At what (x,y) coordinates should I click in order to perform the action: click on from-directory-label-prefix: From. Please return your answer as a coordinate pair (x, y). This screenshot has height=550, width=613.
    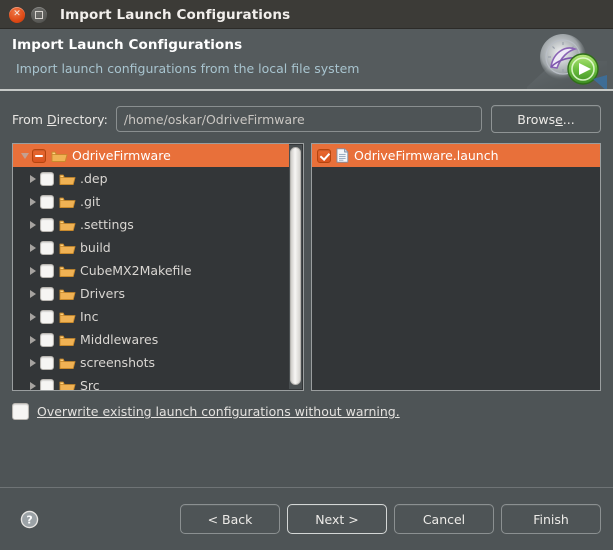
    Looking at the image, I should click on (29, 119).